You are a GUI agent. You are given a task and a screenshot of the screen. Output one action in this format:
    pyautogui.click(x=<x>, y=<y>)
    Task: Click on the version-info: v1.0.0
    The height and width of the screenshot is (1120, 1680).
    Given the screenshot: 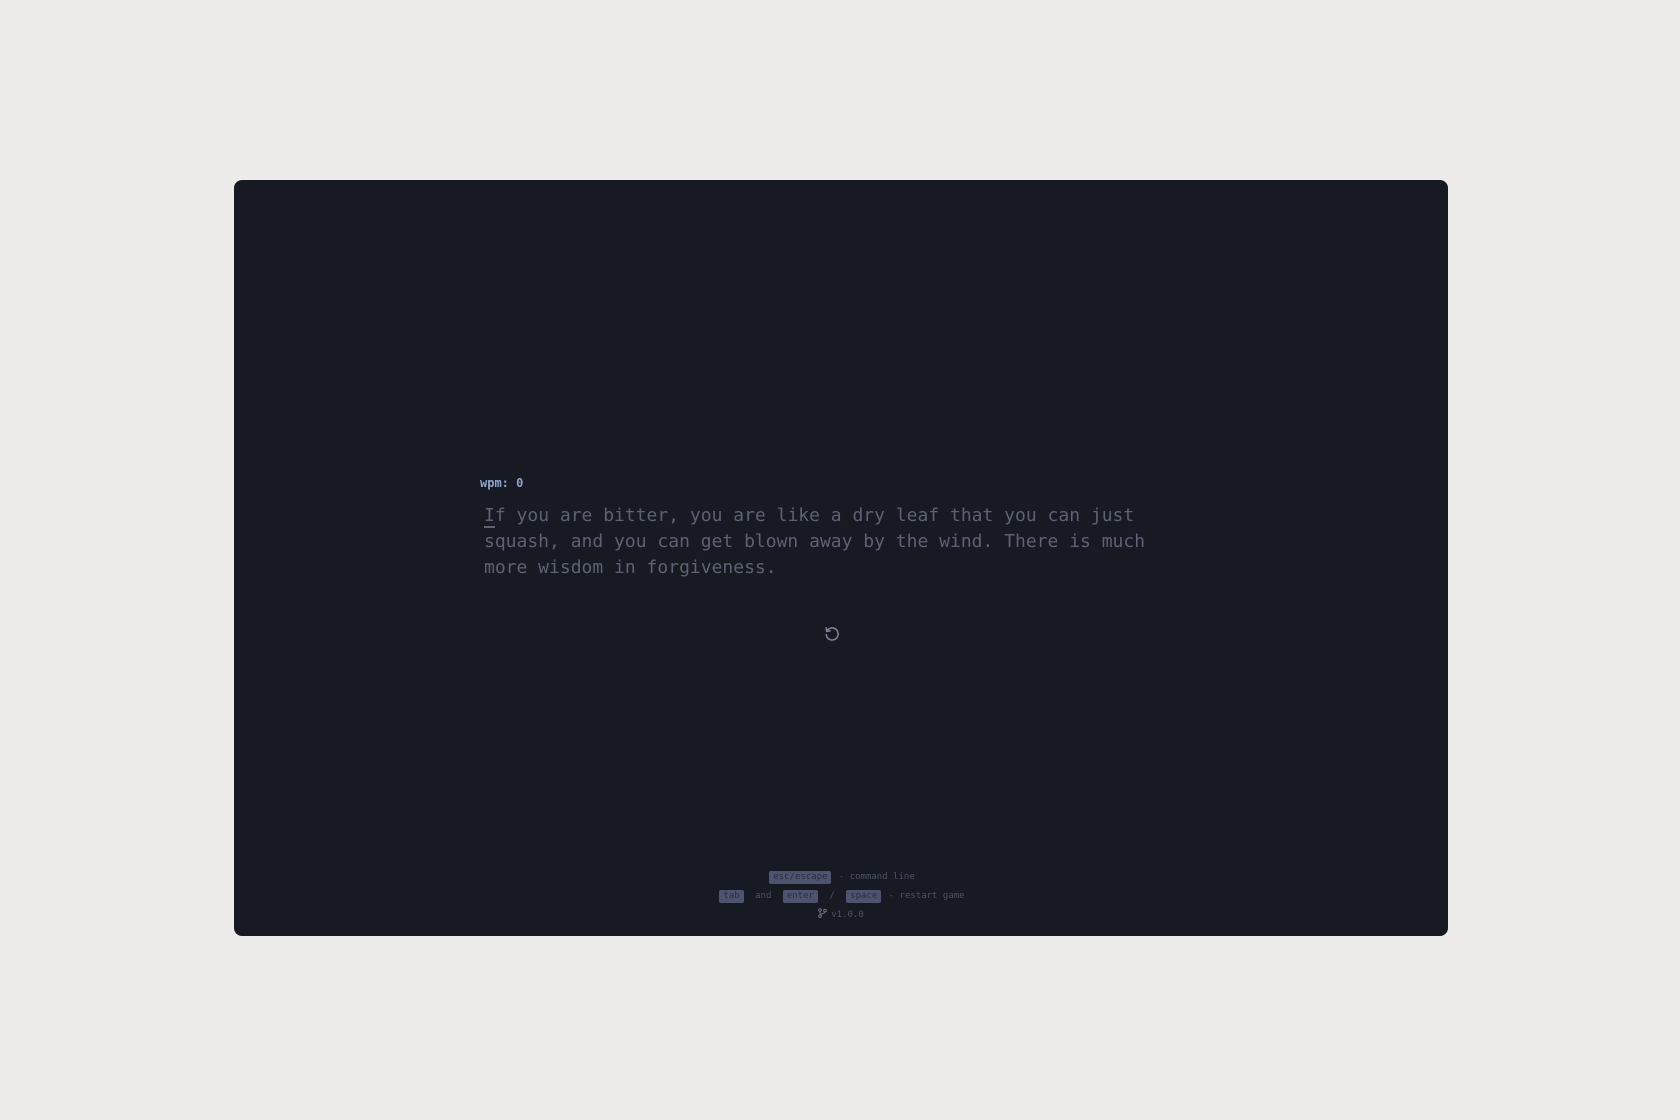 What is the action you would take?
    pyautogui.click(x=841, y=915)
    